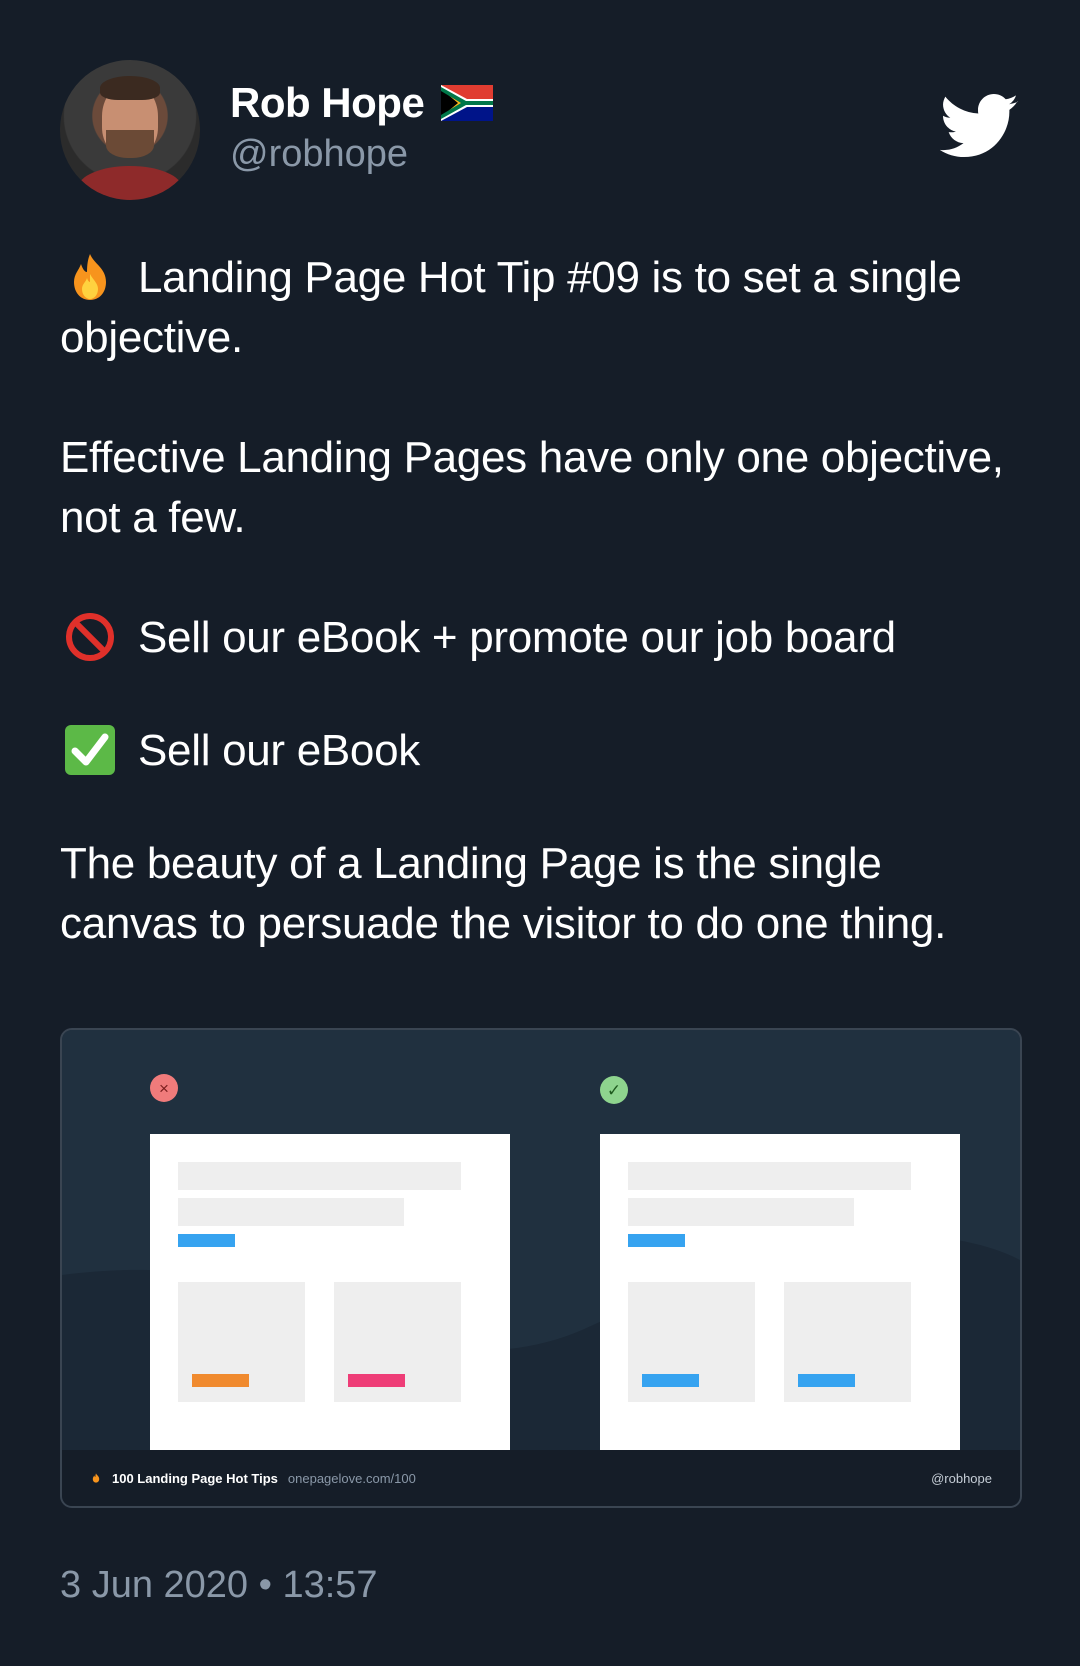 The image size is (1080, 1666). Describe the element at coordinates (220, 1380) in the screenshot. I see `mock-cta-orange` at that location.